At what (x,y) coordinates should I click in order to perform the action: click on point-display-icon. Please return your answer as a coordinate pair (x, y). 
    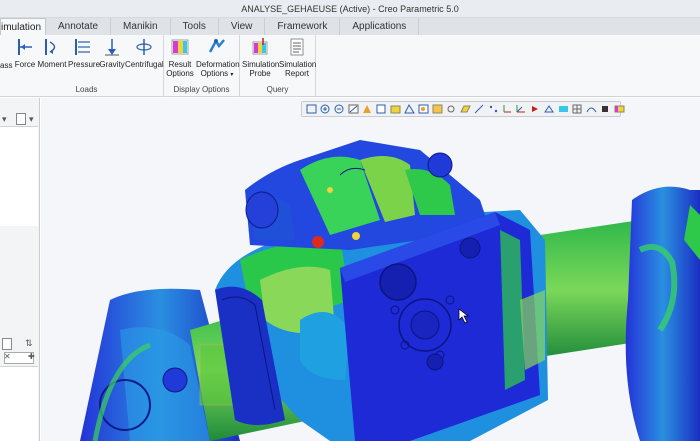
    Looking at the image, I should click on (493, 109).